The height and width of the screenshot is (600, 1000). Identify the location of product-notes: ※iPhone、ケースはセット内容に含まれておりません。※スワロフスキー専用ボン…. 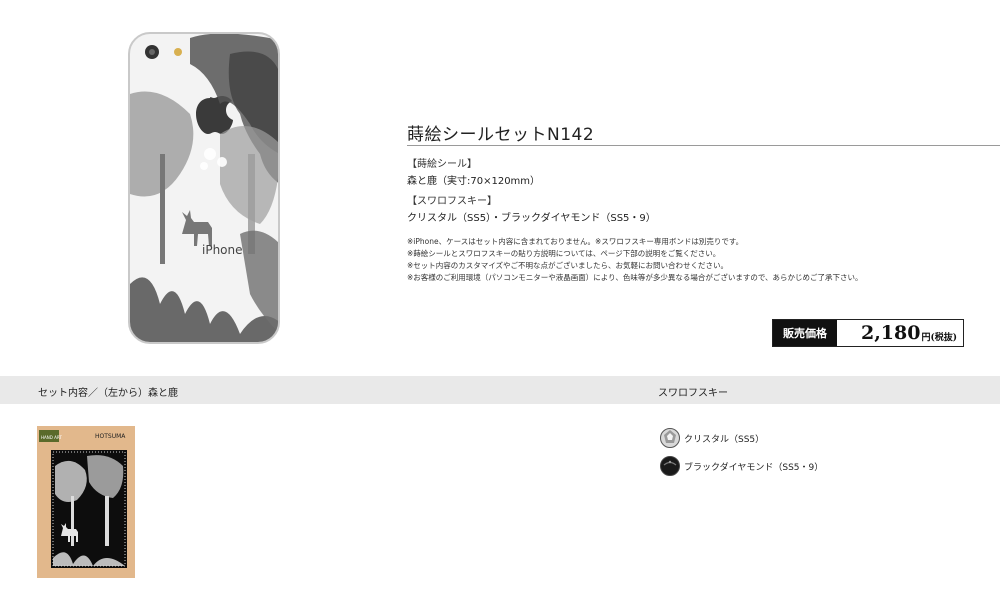
(635, 260).